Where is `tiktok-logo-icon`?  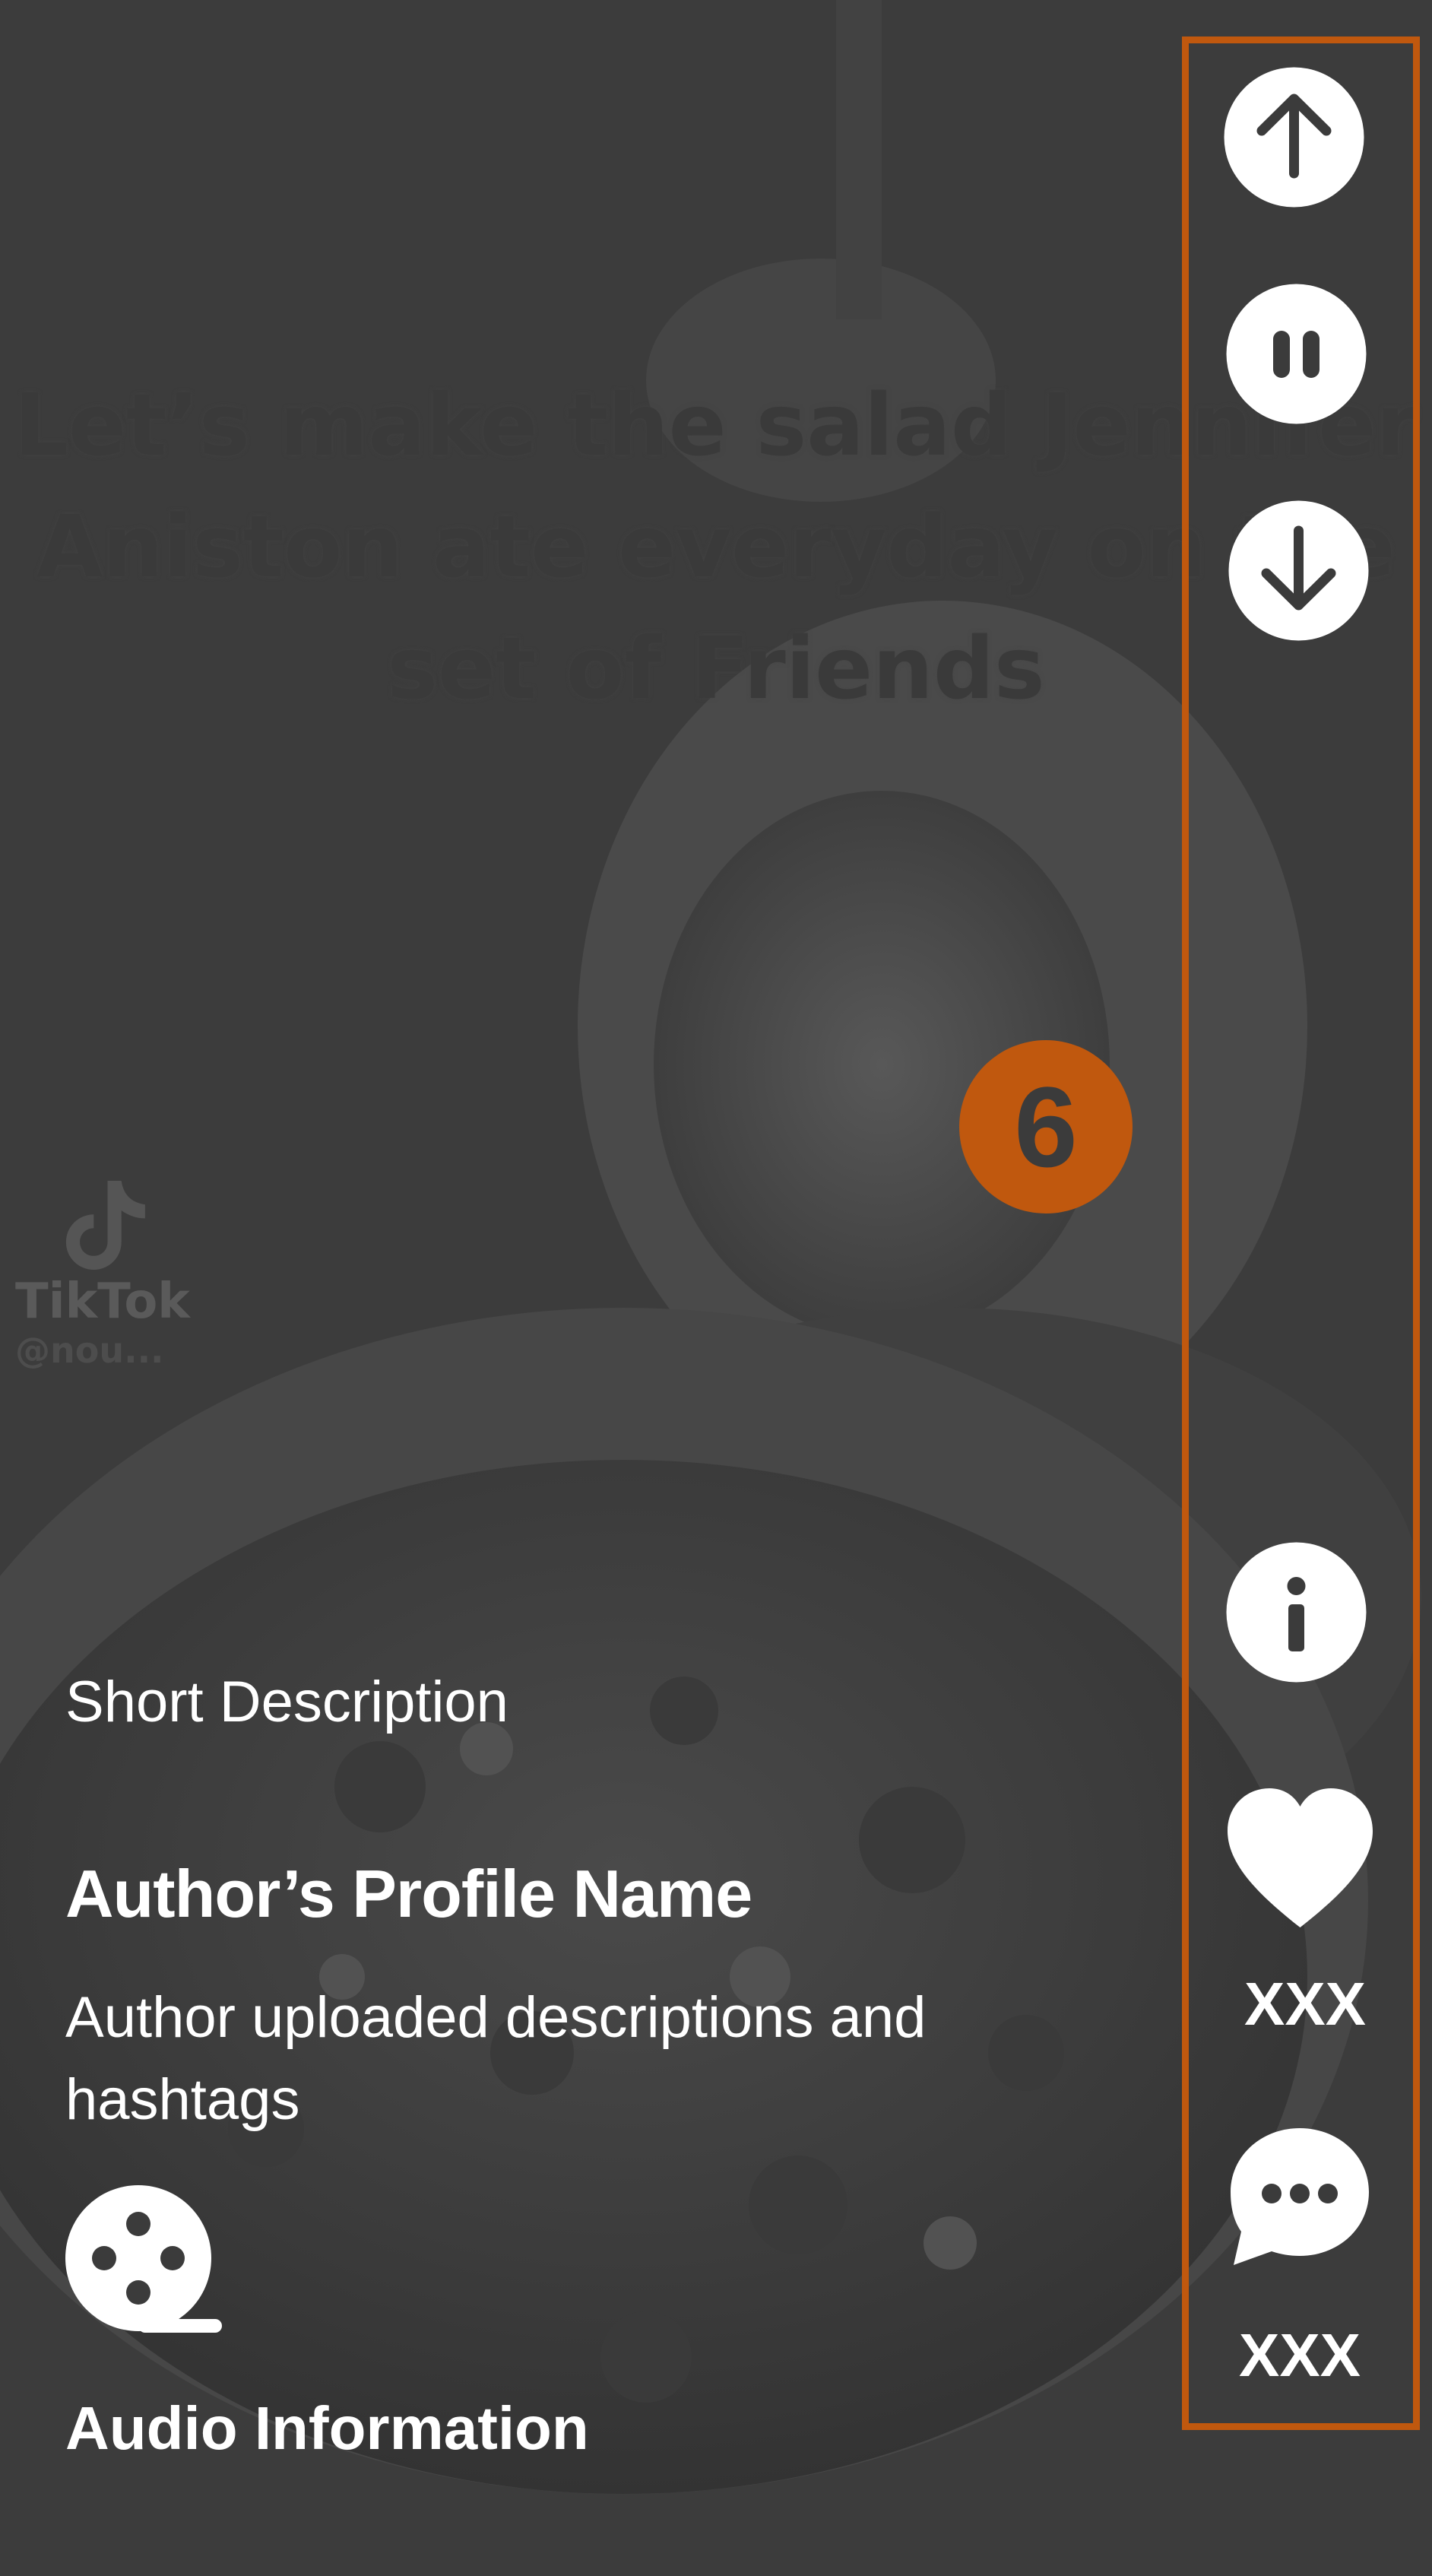 tiktok-logo-icon is located at coordinates (105, 1225).